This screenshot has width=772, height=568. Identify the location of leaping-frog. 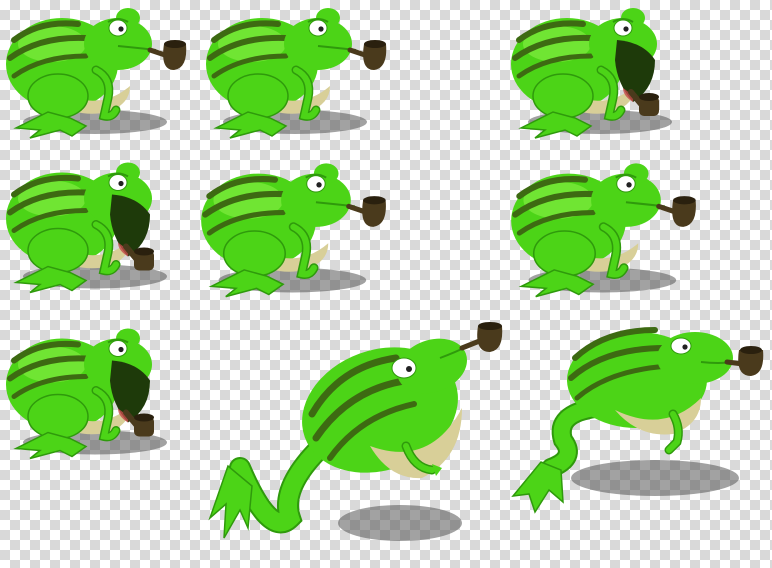
(355, 431).